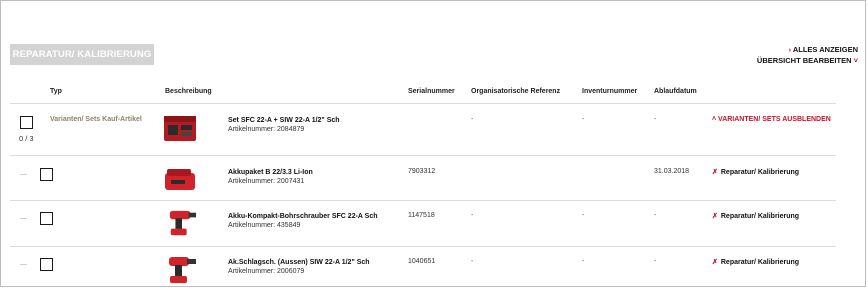 The width and height of the screenshot is (868, 289). I want to click on set-checkbox, so click(26, 122).